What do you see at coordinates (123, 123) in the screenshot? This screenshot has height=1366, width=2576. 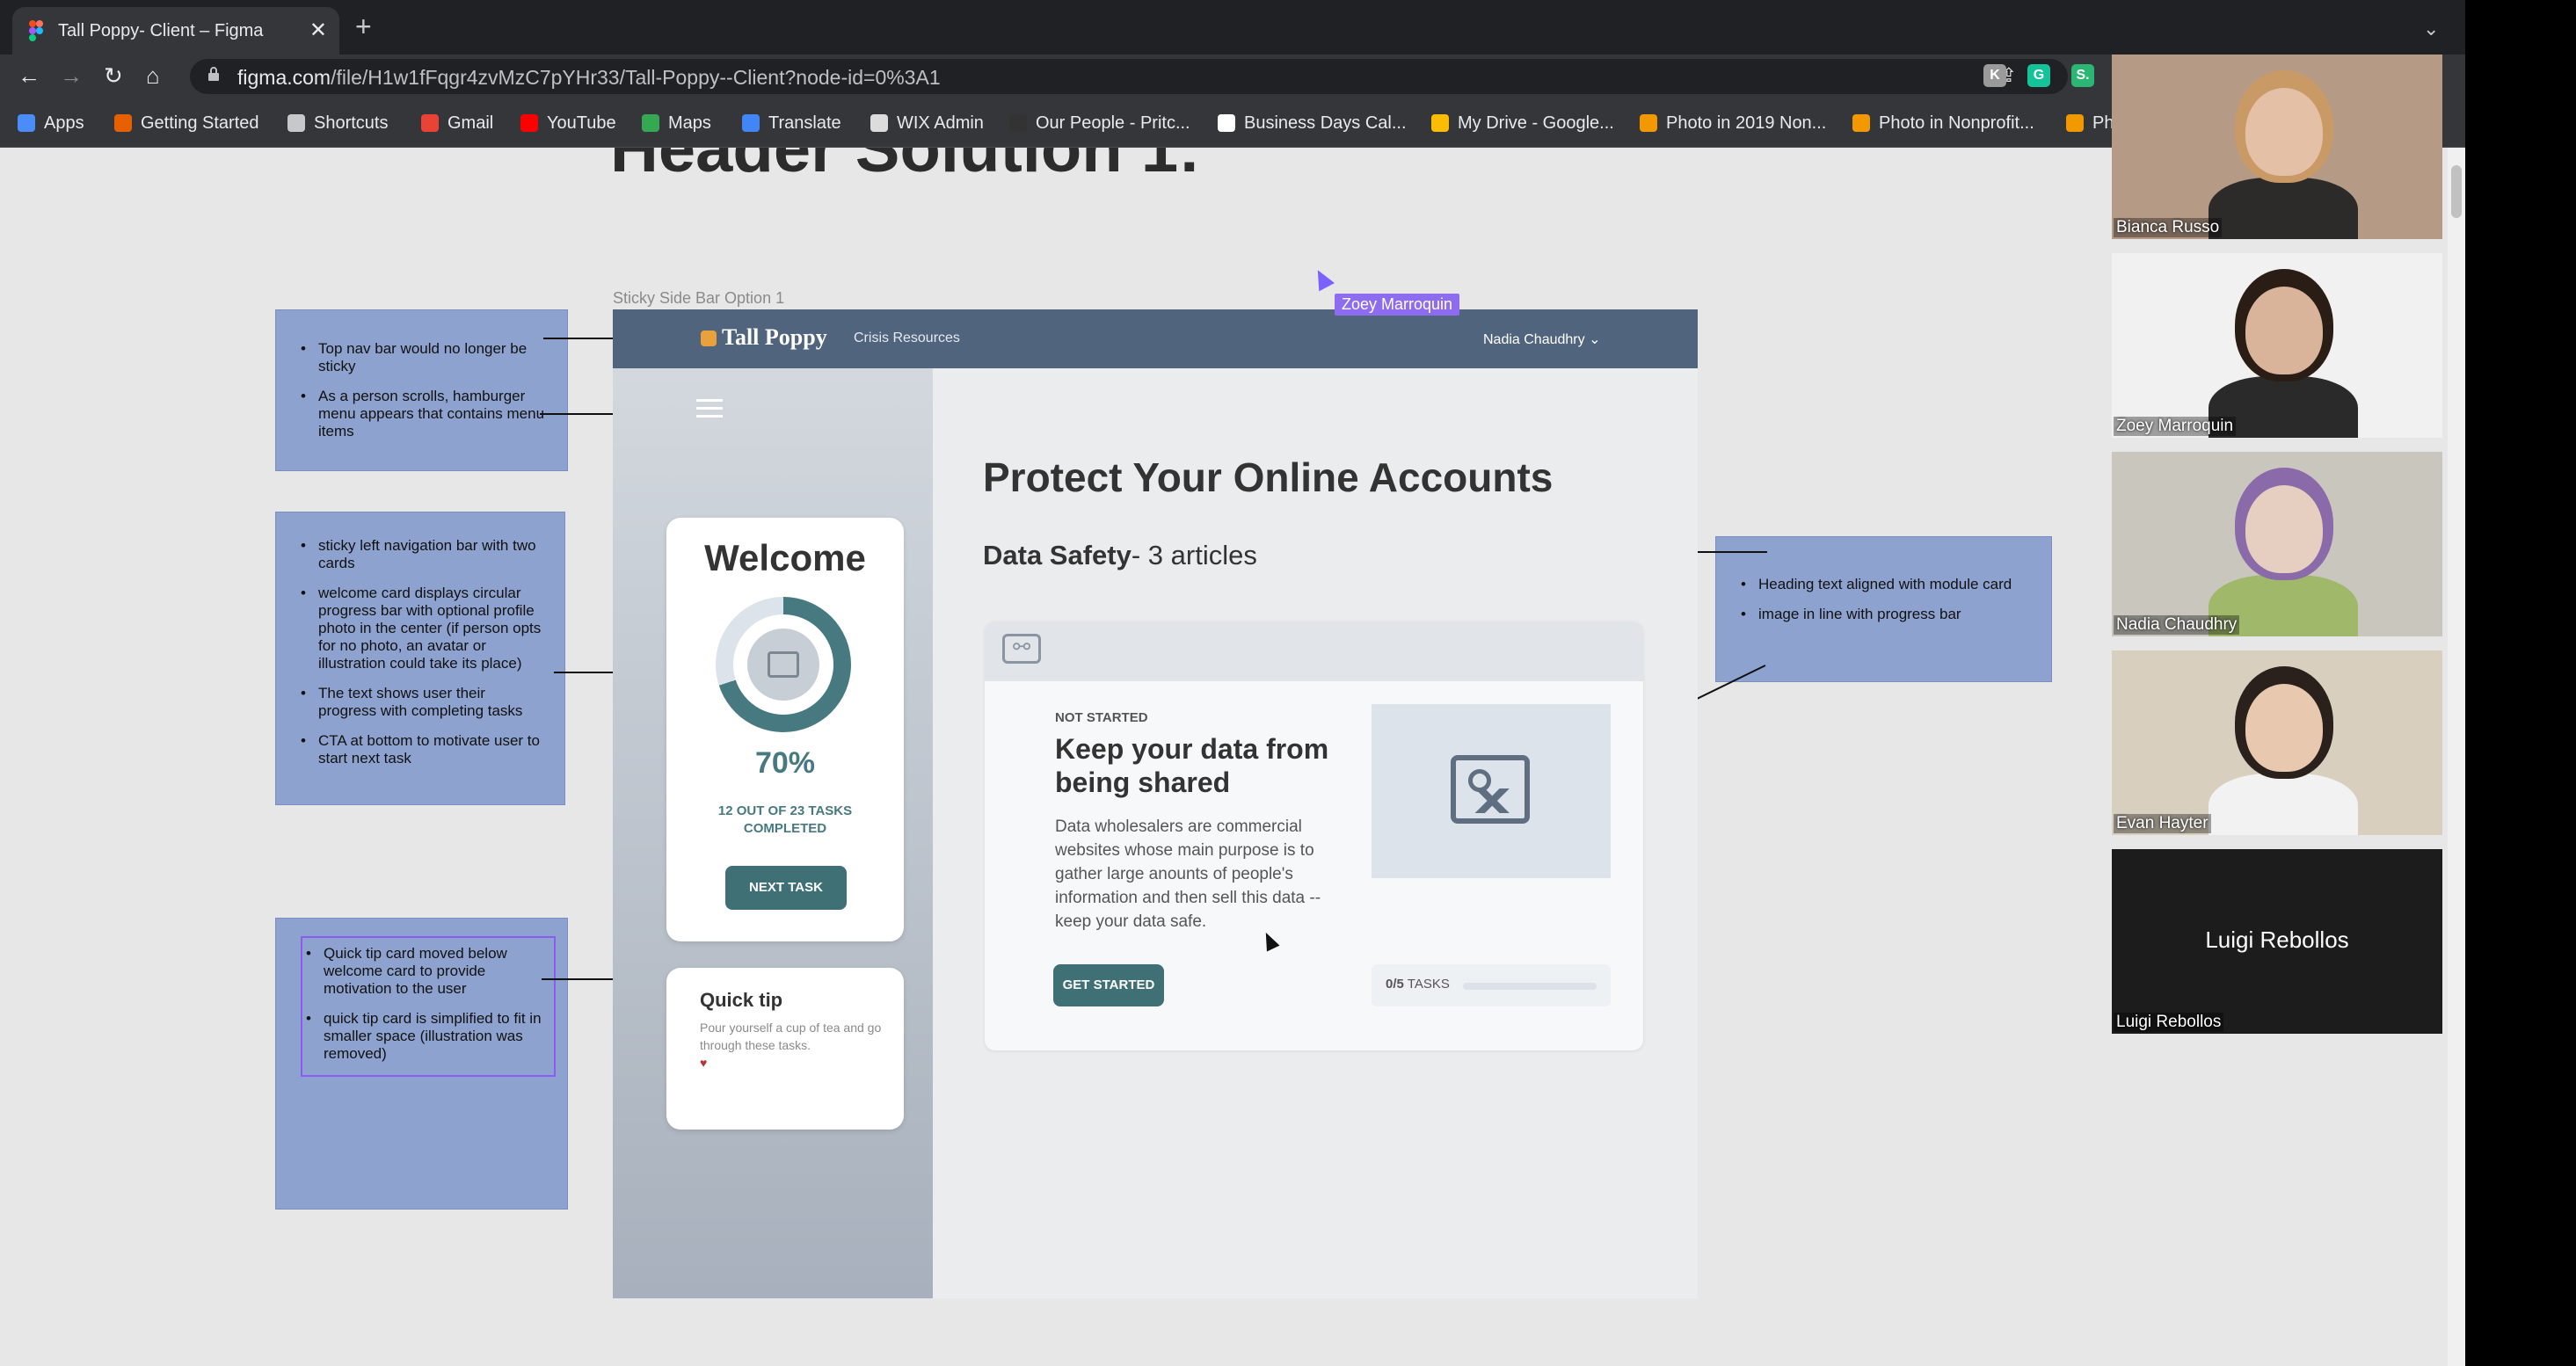 I see `firefox-icon` at bounding box center [123, 123].